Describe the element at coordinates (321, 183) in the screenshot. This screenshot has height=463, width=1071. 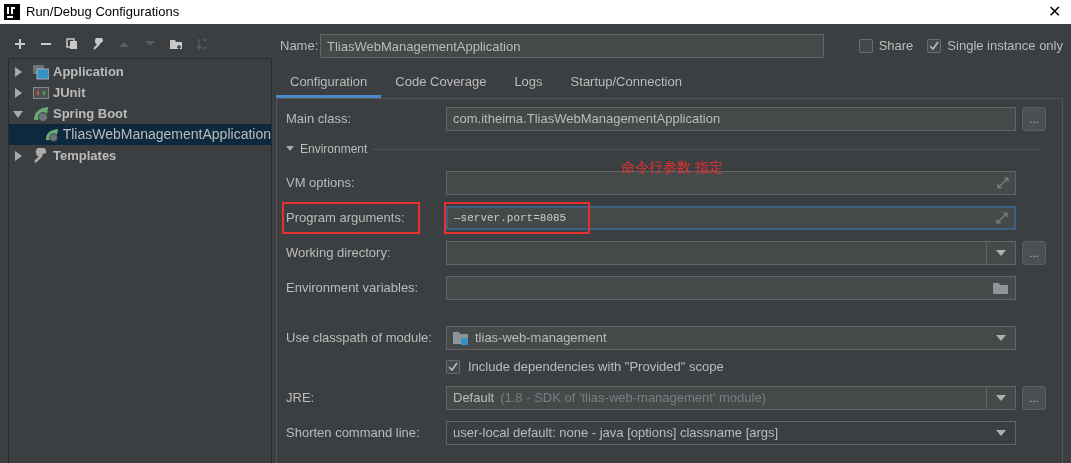
I see `field-label: VM options:` at that location.